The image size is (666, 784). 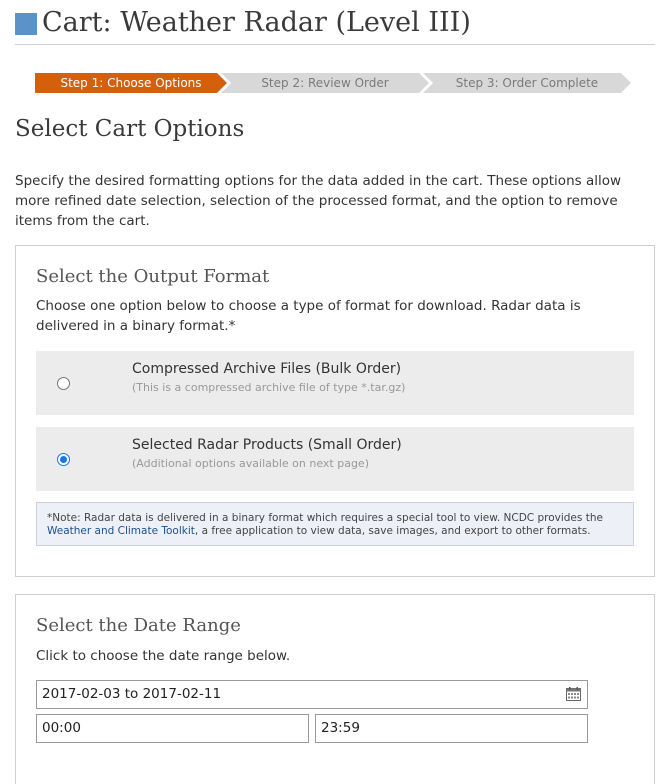 I want to click on section-heading: Select Cart Options, so click(x=130, y=129).